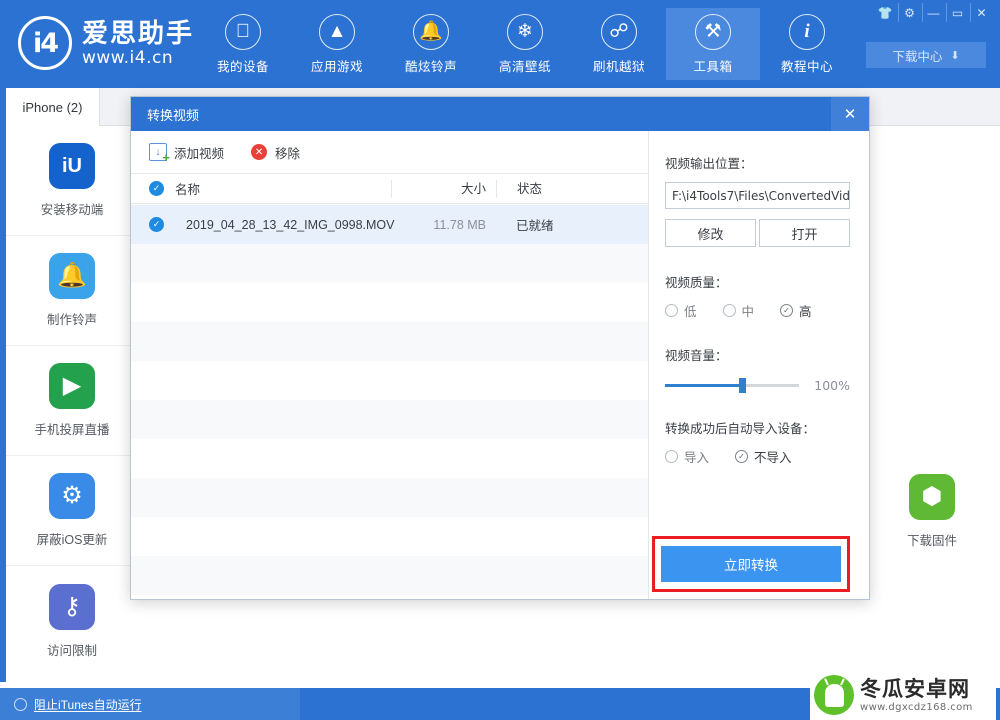  I want to click on nav-item-my-device:  我的设备, so click(243, 44).